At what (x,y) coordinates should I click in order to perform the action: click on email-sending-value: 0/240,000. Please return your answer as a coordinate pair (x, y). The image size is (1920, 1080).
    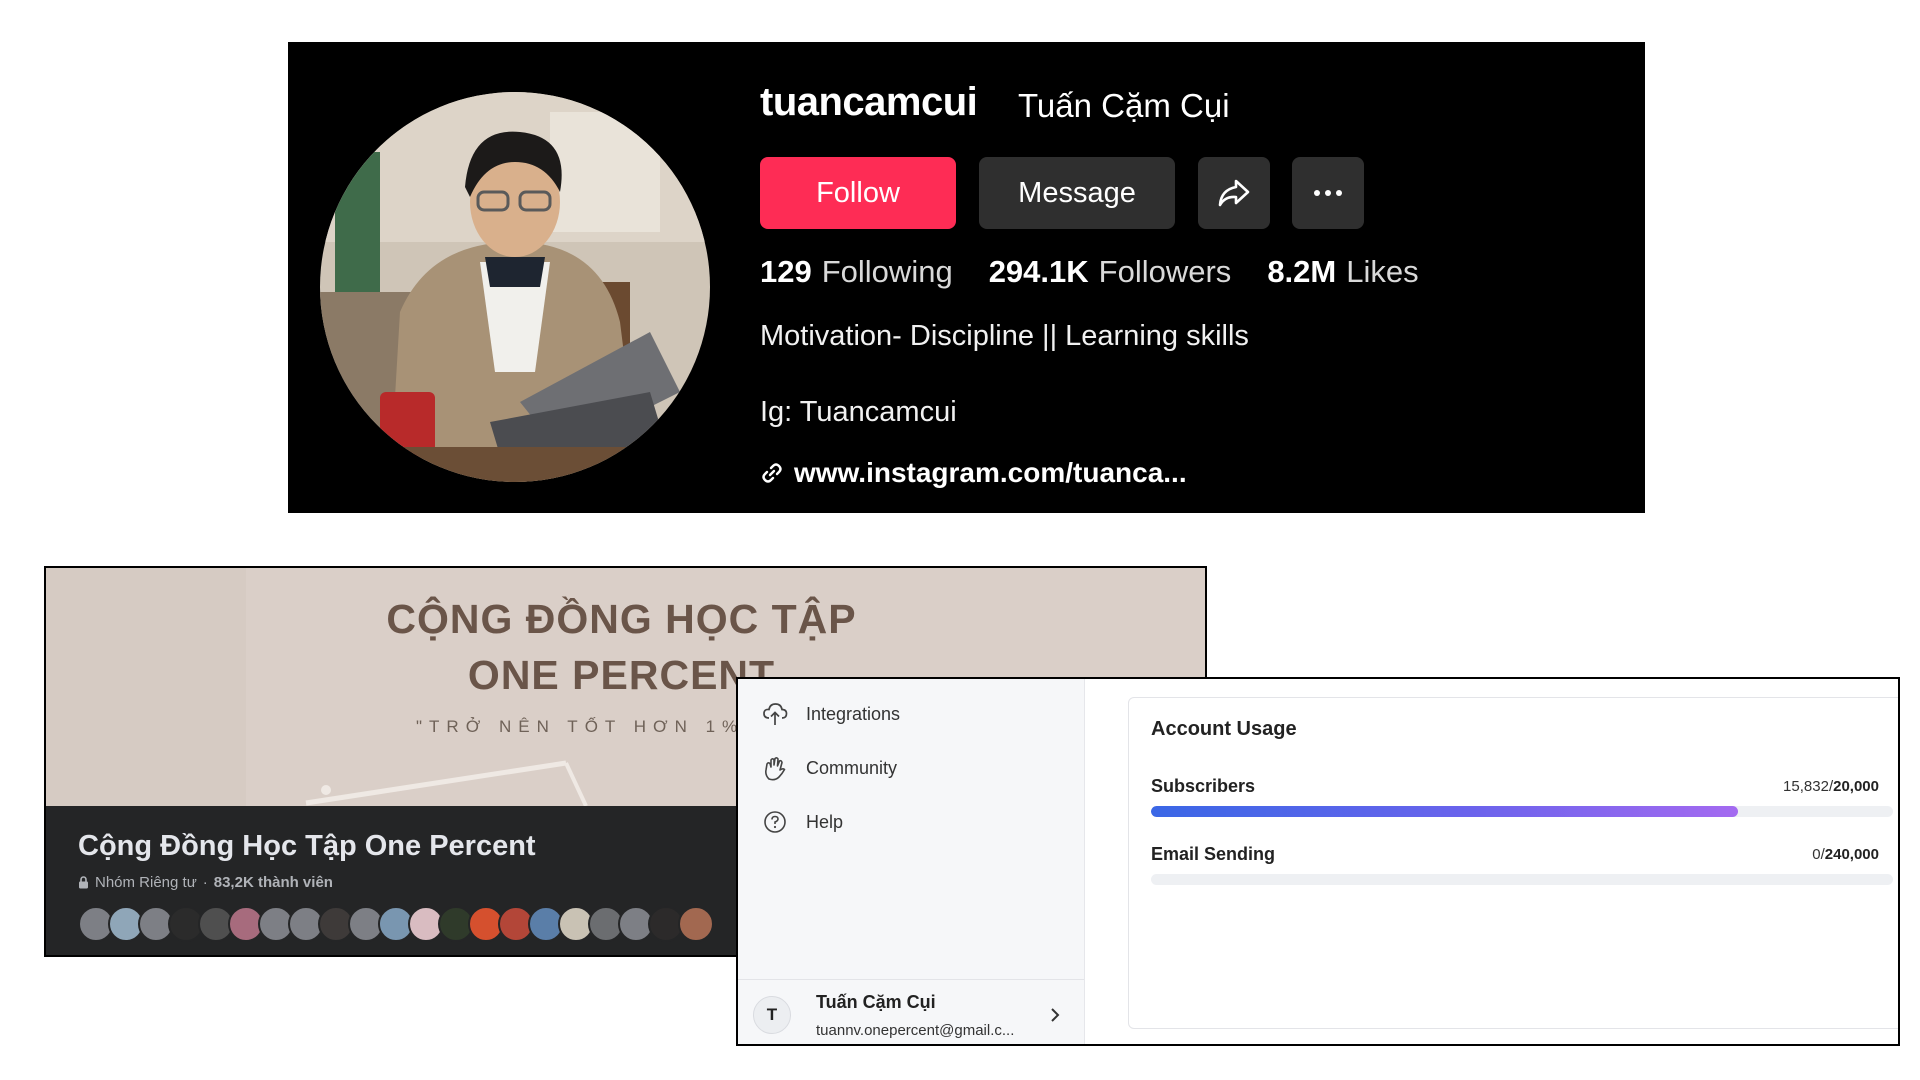
    Looking at the image, I should click on (1845, 854).